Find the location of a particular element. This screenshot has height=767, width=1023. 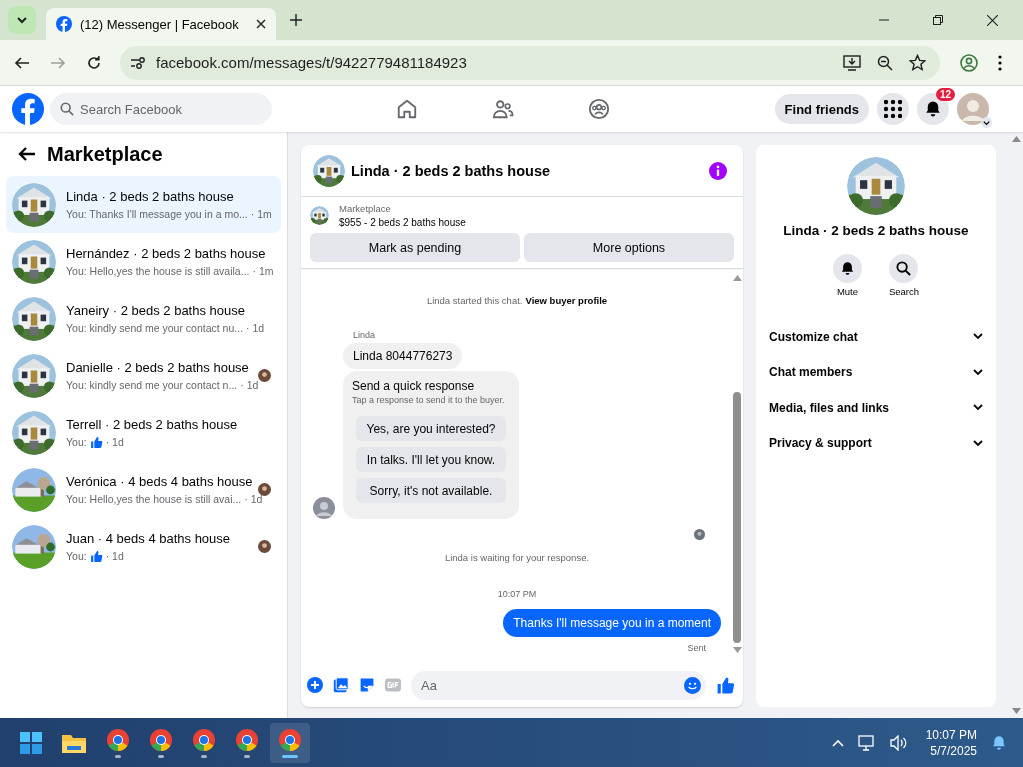

sender-name: Linda is located at coordinates (365, 335).